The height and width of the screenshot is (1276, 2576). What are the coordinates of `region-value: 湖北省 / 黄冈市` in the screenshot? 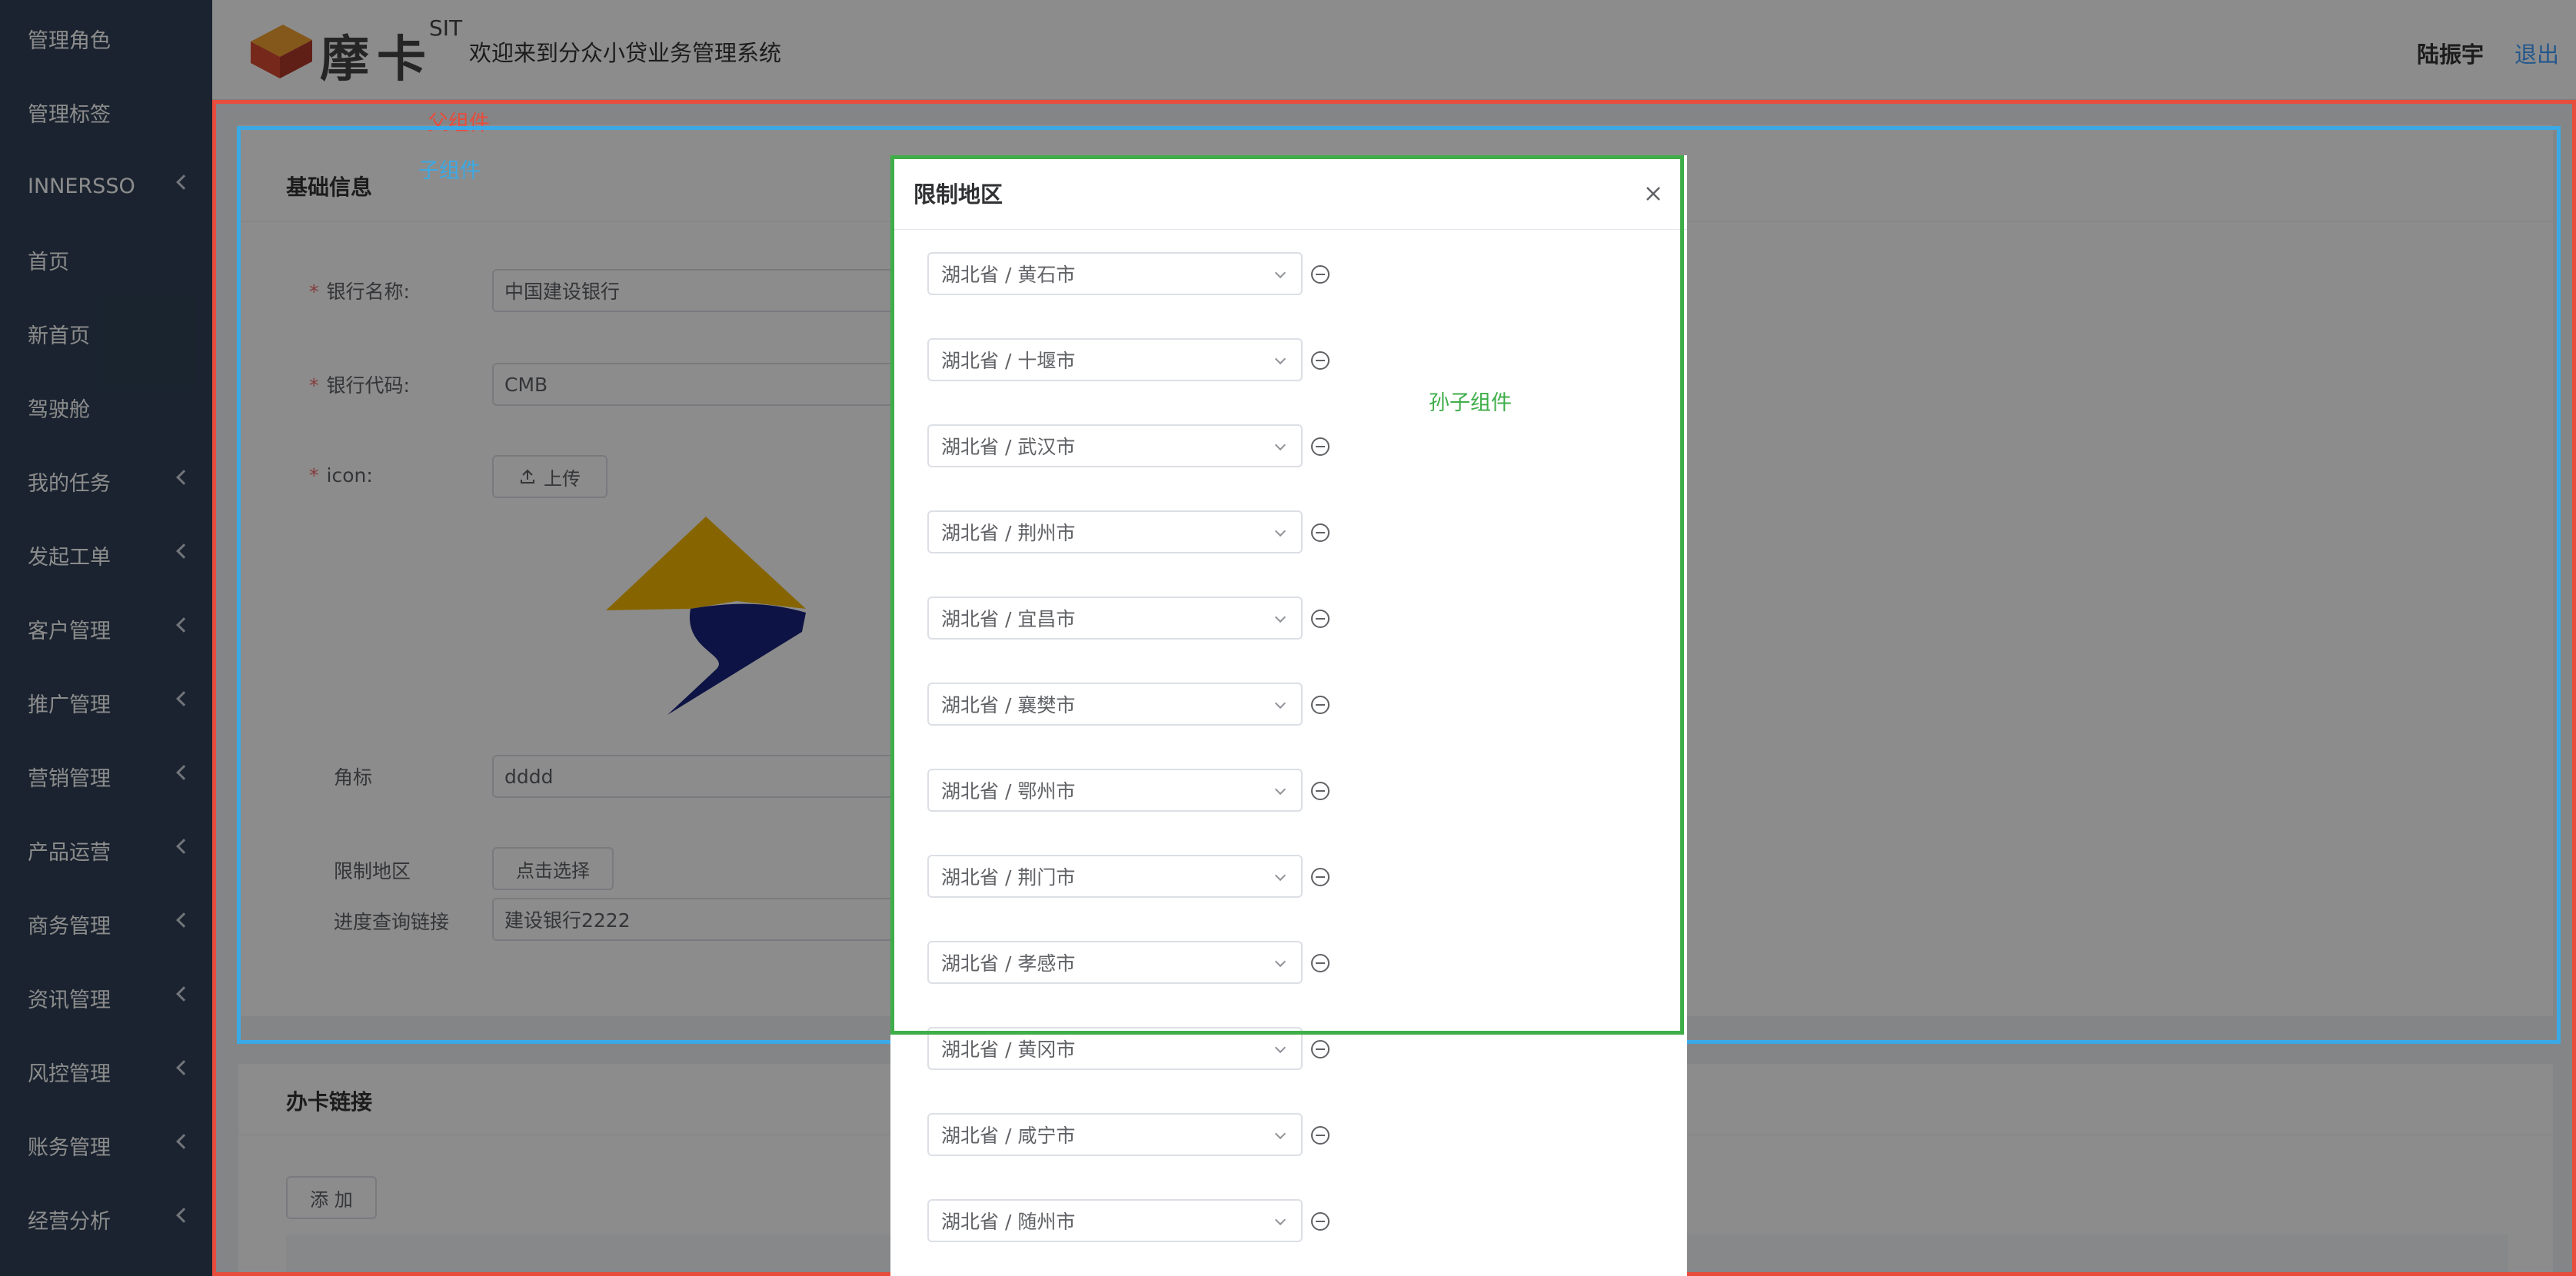 It's located at (1008, 1049).